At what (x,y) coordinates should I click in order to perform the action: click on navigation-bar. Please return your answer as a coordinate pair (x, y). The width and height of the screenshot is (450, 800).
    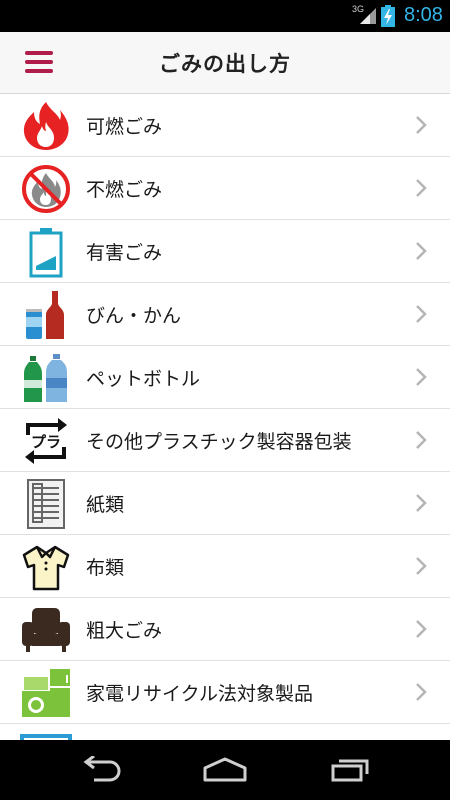
    Looking at the image, I should click on (225, 770).